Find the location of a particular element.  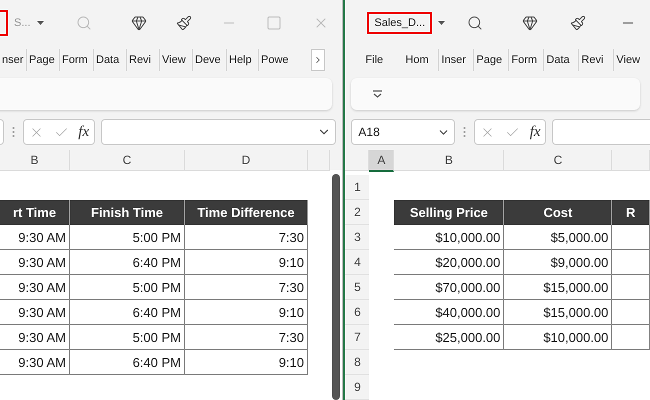

scroll-tabs-button is located at coordinates (318, 60).